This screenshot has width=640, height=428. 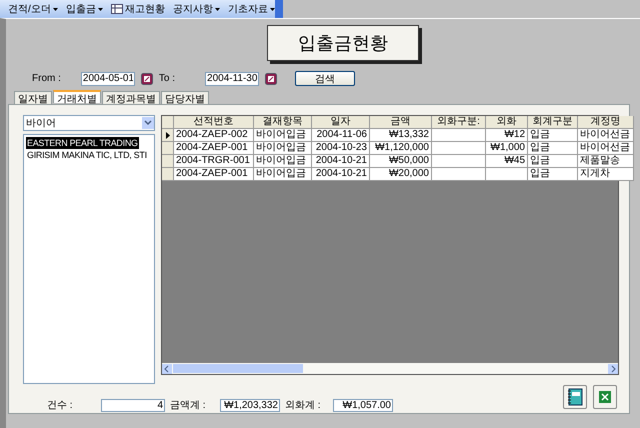 What do you see at coordinates (33, 9) in the screenshot?
I see `menu-item: 견적/오더` at bounding box center [33, 9].